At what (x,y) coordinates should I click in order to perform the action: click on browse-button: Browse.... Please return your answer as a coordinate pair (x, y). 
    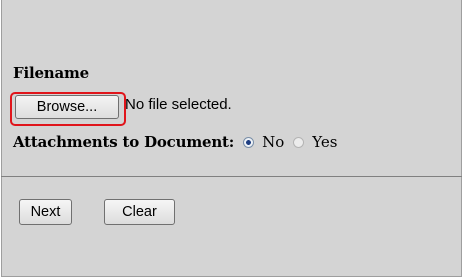
    Looking at the image, I should click on (67, 107).